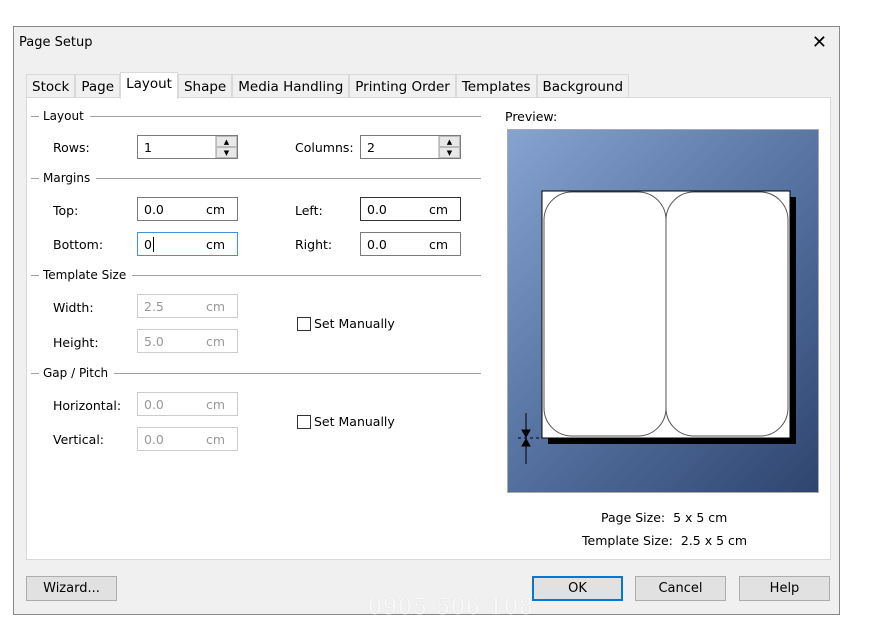 This screenshot has width=878, height=629. I want to click on preview-label: Preview:, so click(531, 116).